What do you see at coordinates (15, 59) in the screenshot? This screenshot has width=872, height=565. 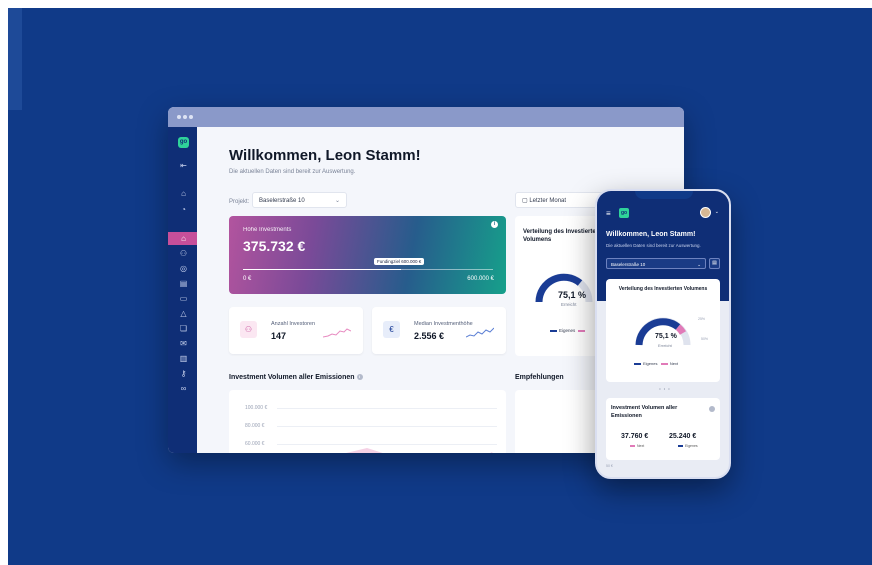 I see `background-accent` at bounding box center [15, 59].